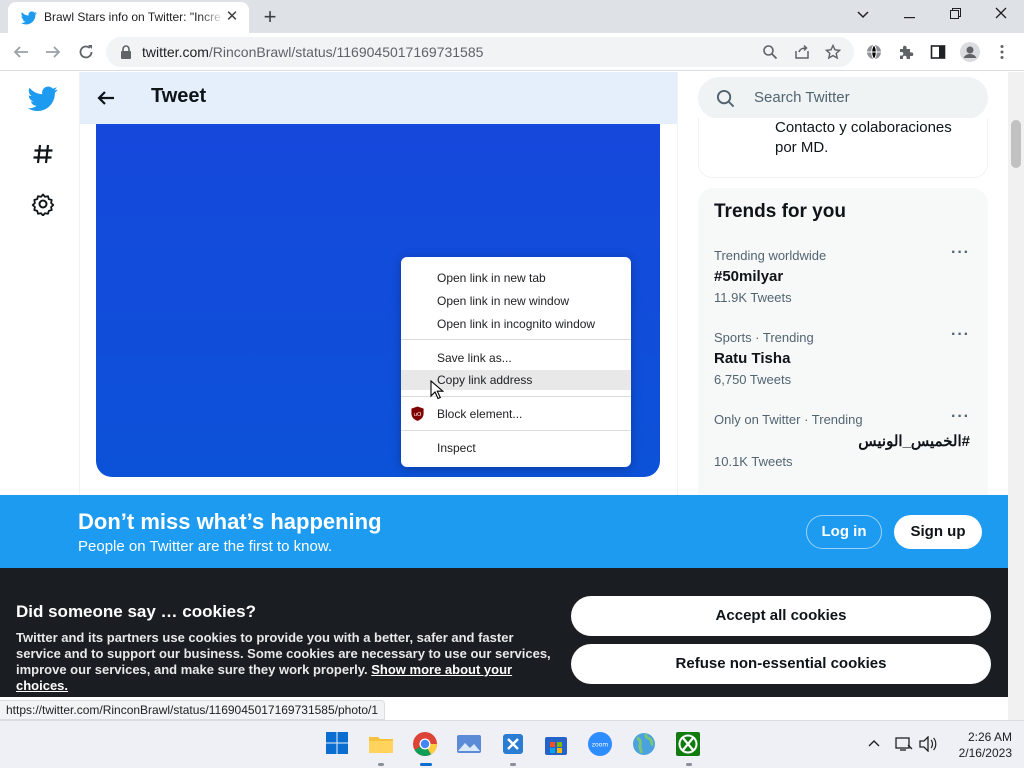 The width and height of the screenshot is (1024, 768). Describe the element at coordinates (232, 17) in the screenshot. I see `close-tab-icon: ✕` at that location.